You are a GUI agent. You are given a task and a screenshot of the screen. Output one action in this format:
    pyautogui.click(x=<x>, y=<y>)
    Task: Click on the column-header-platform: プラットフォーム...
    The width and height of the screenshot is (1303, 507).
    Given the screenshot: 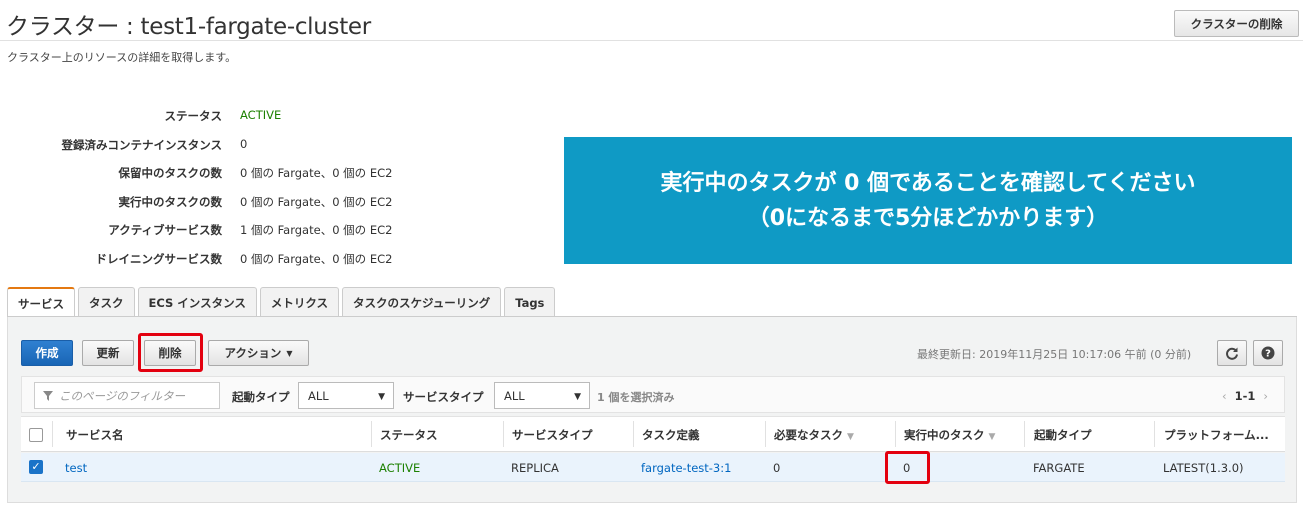 What is the action you would take?
    pyautogui.click(x=1216, y=435)
    